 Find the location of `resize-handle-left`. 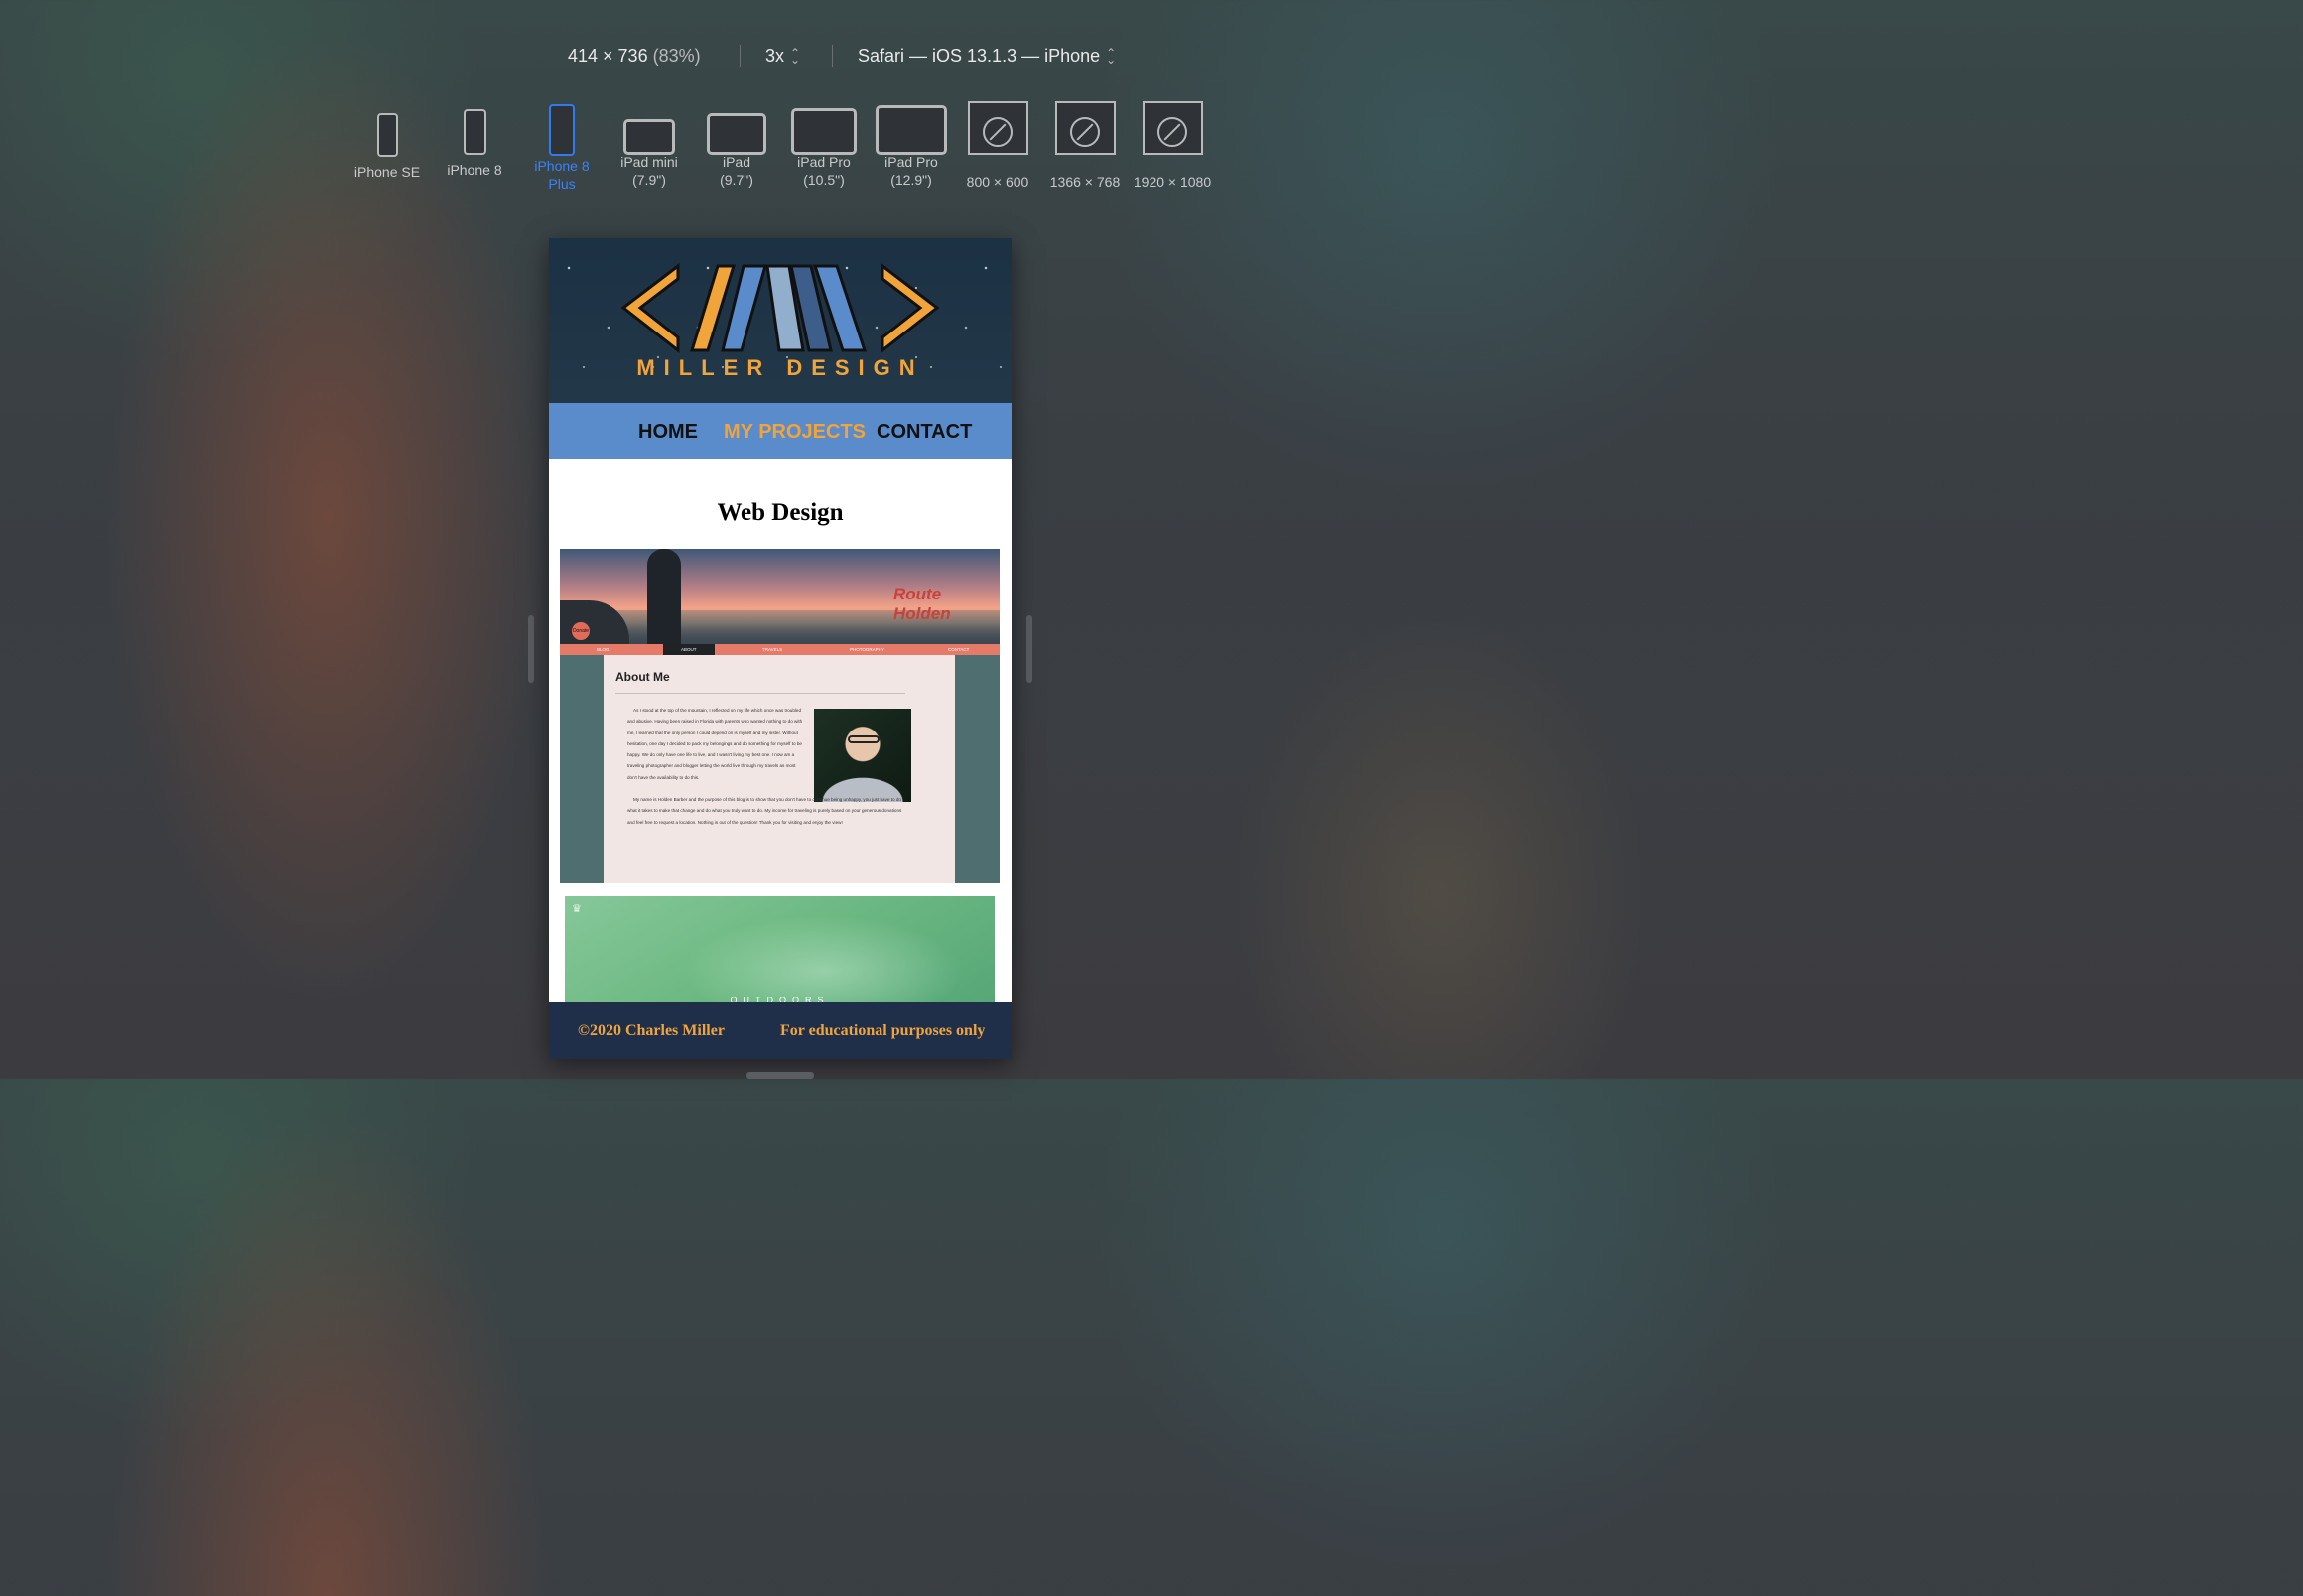

resize-handle-left is located at coordinates (531, 649).